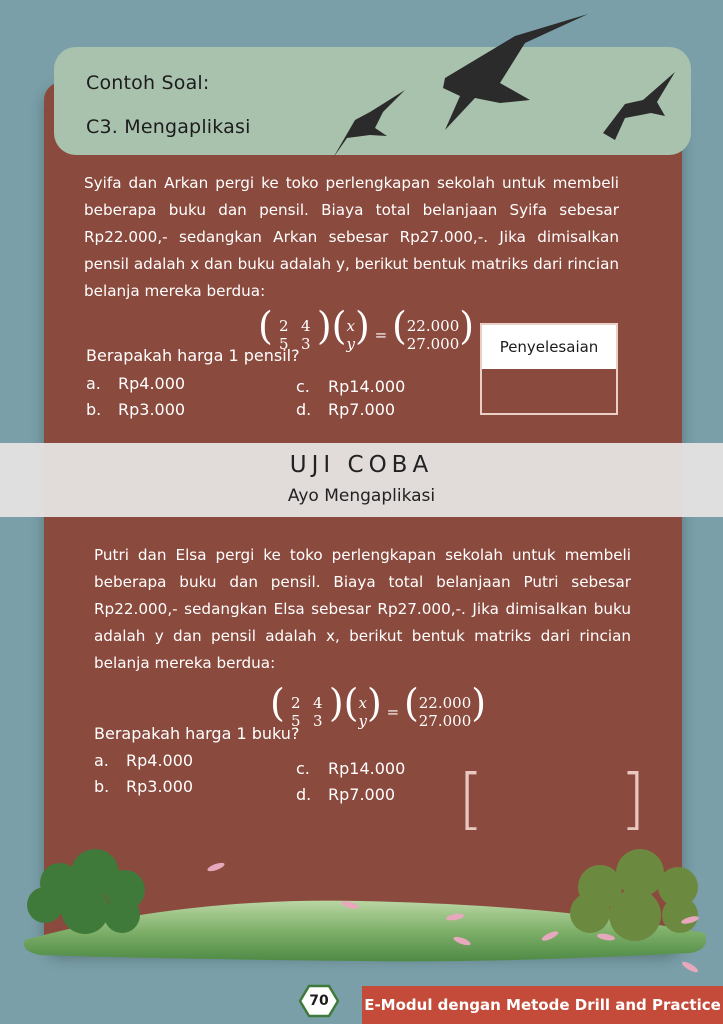  What do you see at coordinates (361, 465) in the screenshot?
I see `trial-title: UJI COBA` at bounding box center [361, 465].